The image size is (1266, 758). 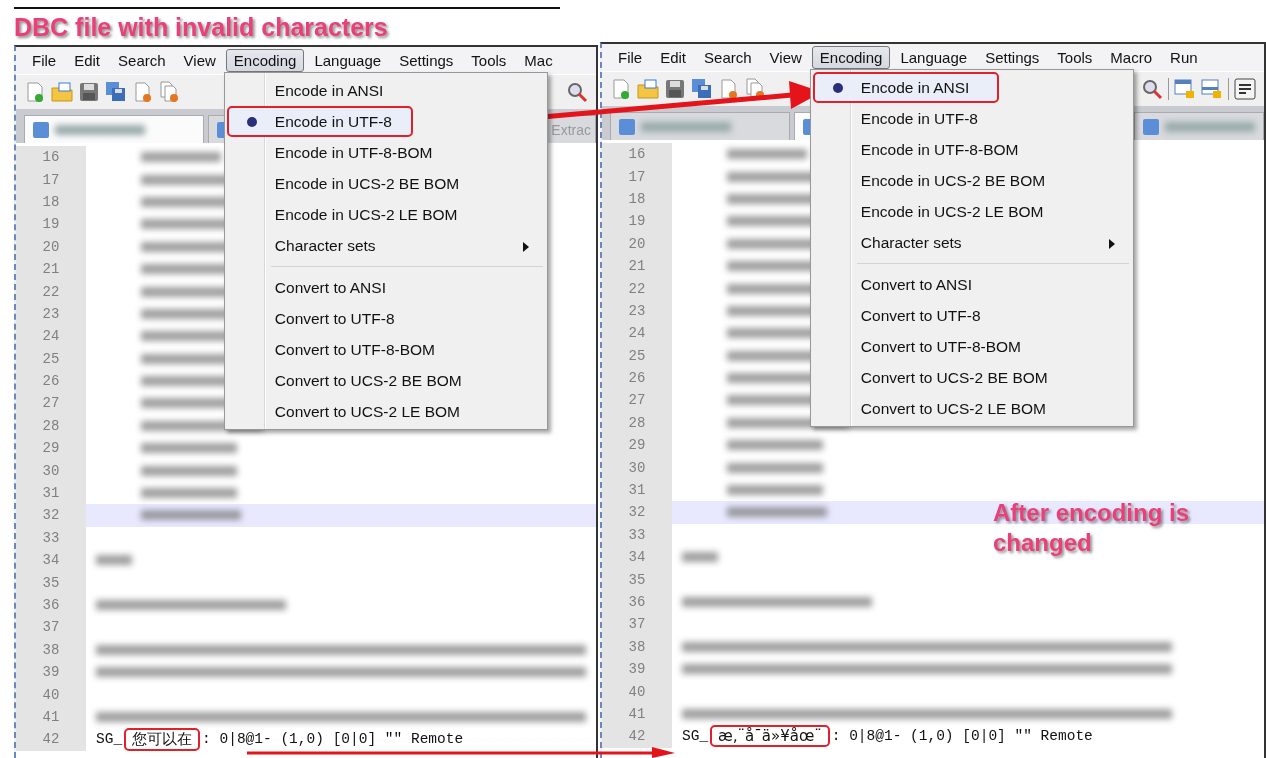 I want to click on word-wrap-icon, so click(x=1245, y=89).